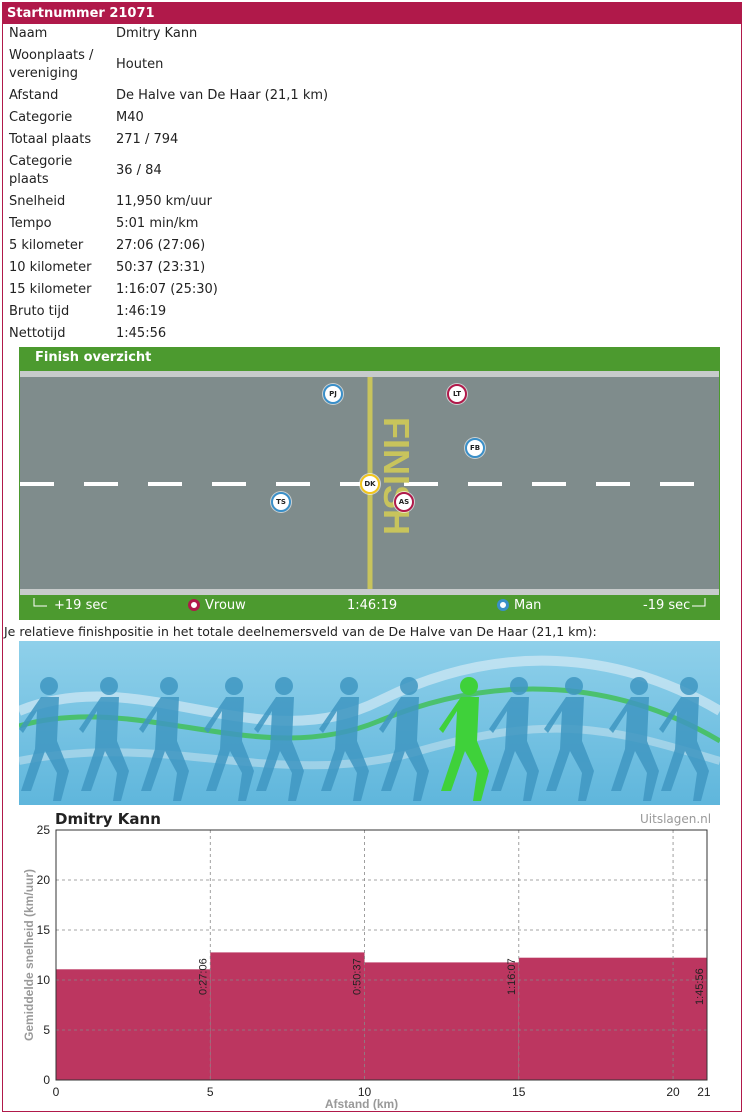  What do you see at coordinates (700, 986) in the screenshot?
I see `split-time-label: 1:45:56` at bounding box center [700, 986].